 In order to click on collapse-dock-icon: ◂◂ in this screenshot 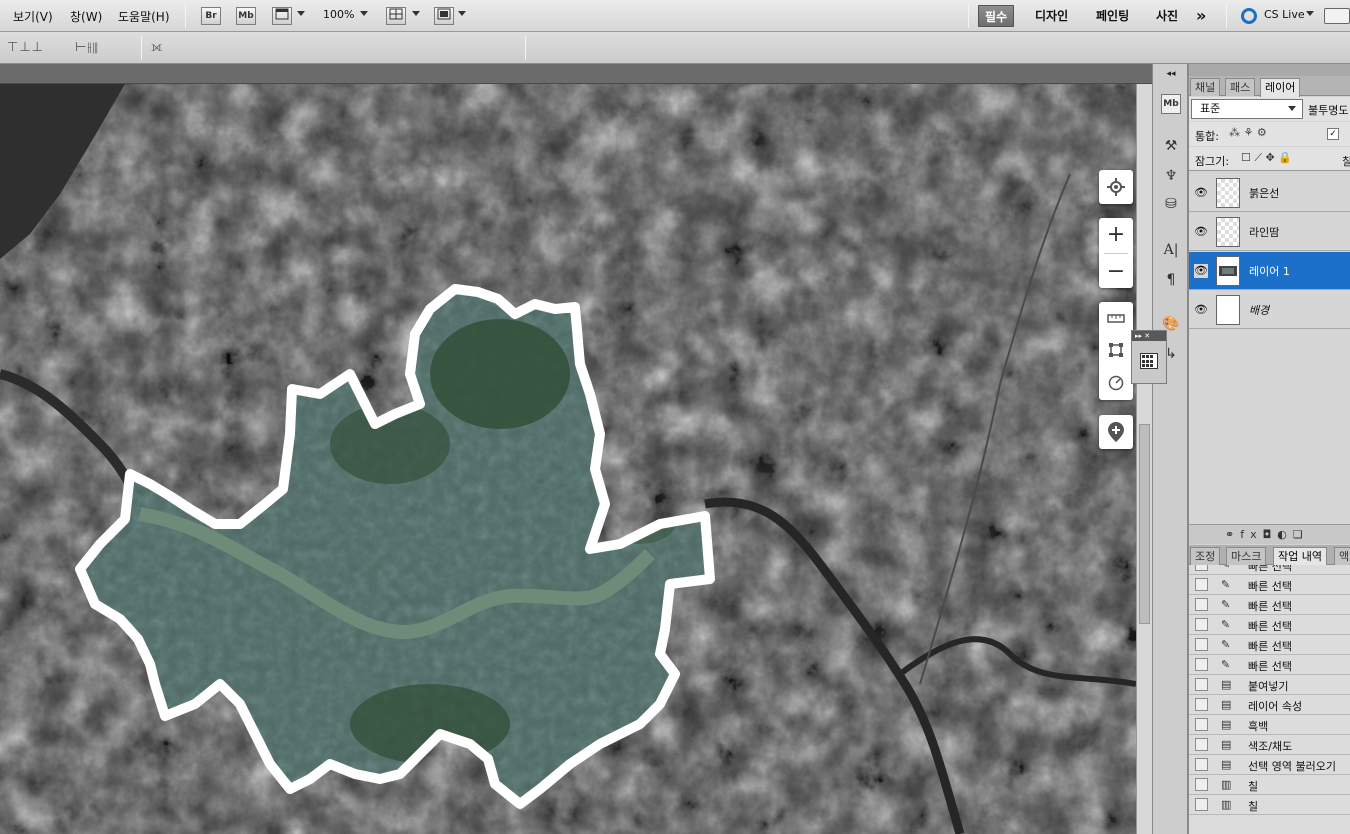, I will do `click(1171, 74)`.